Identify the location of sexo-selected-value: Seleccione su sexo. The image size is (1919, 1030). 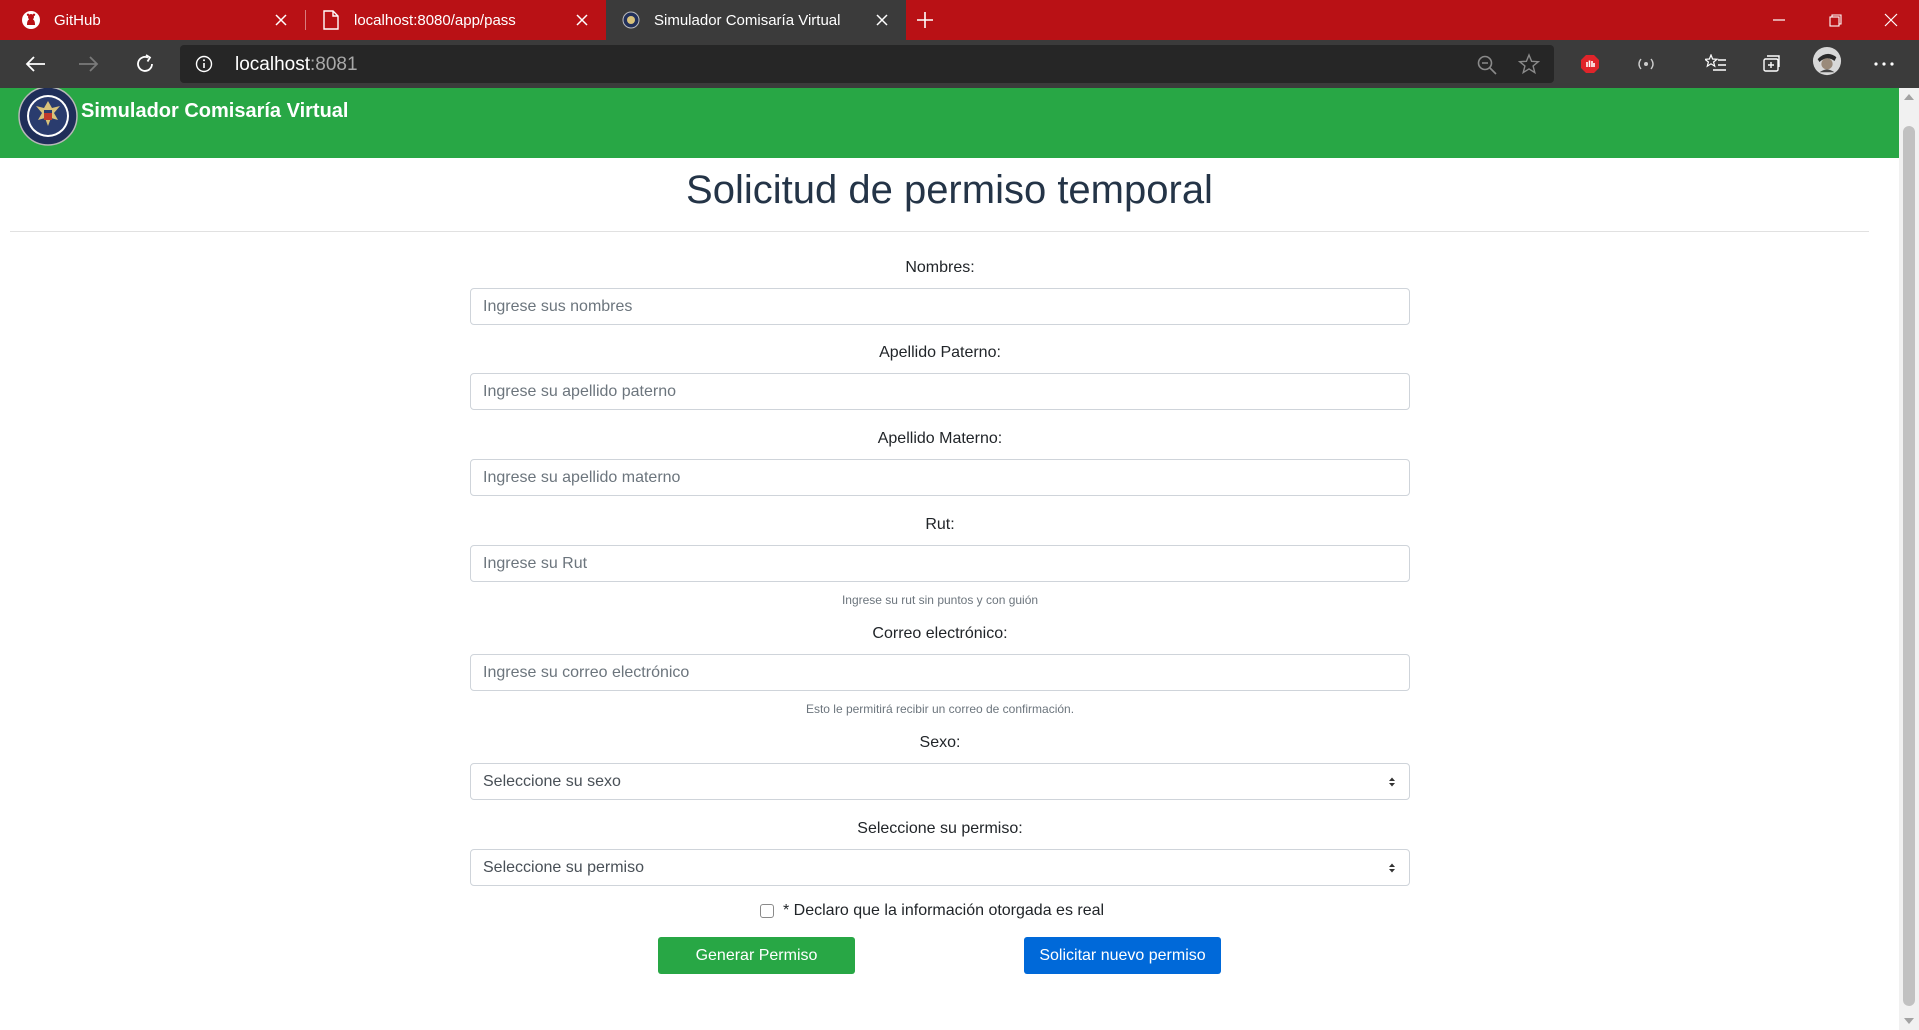
(552, 781).